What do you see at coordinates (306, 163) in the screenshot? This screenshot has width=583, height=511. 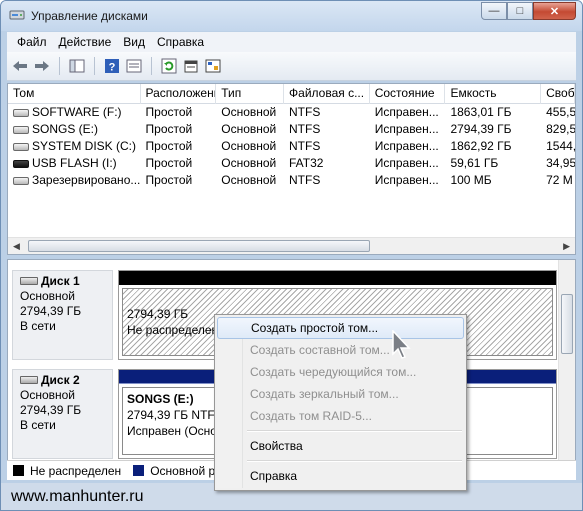 I see `filesystem-cell: FAT32` at bounding box center [306, 163].